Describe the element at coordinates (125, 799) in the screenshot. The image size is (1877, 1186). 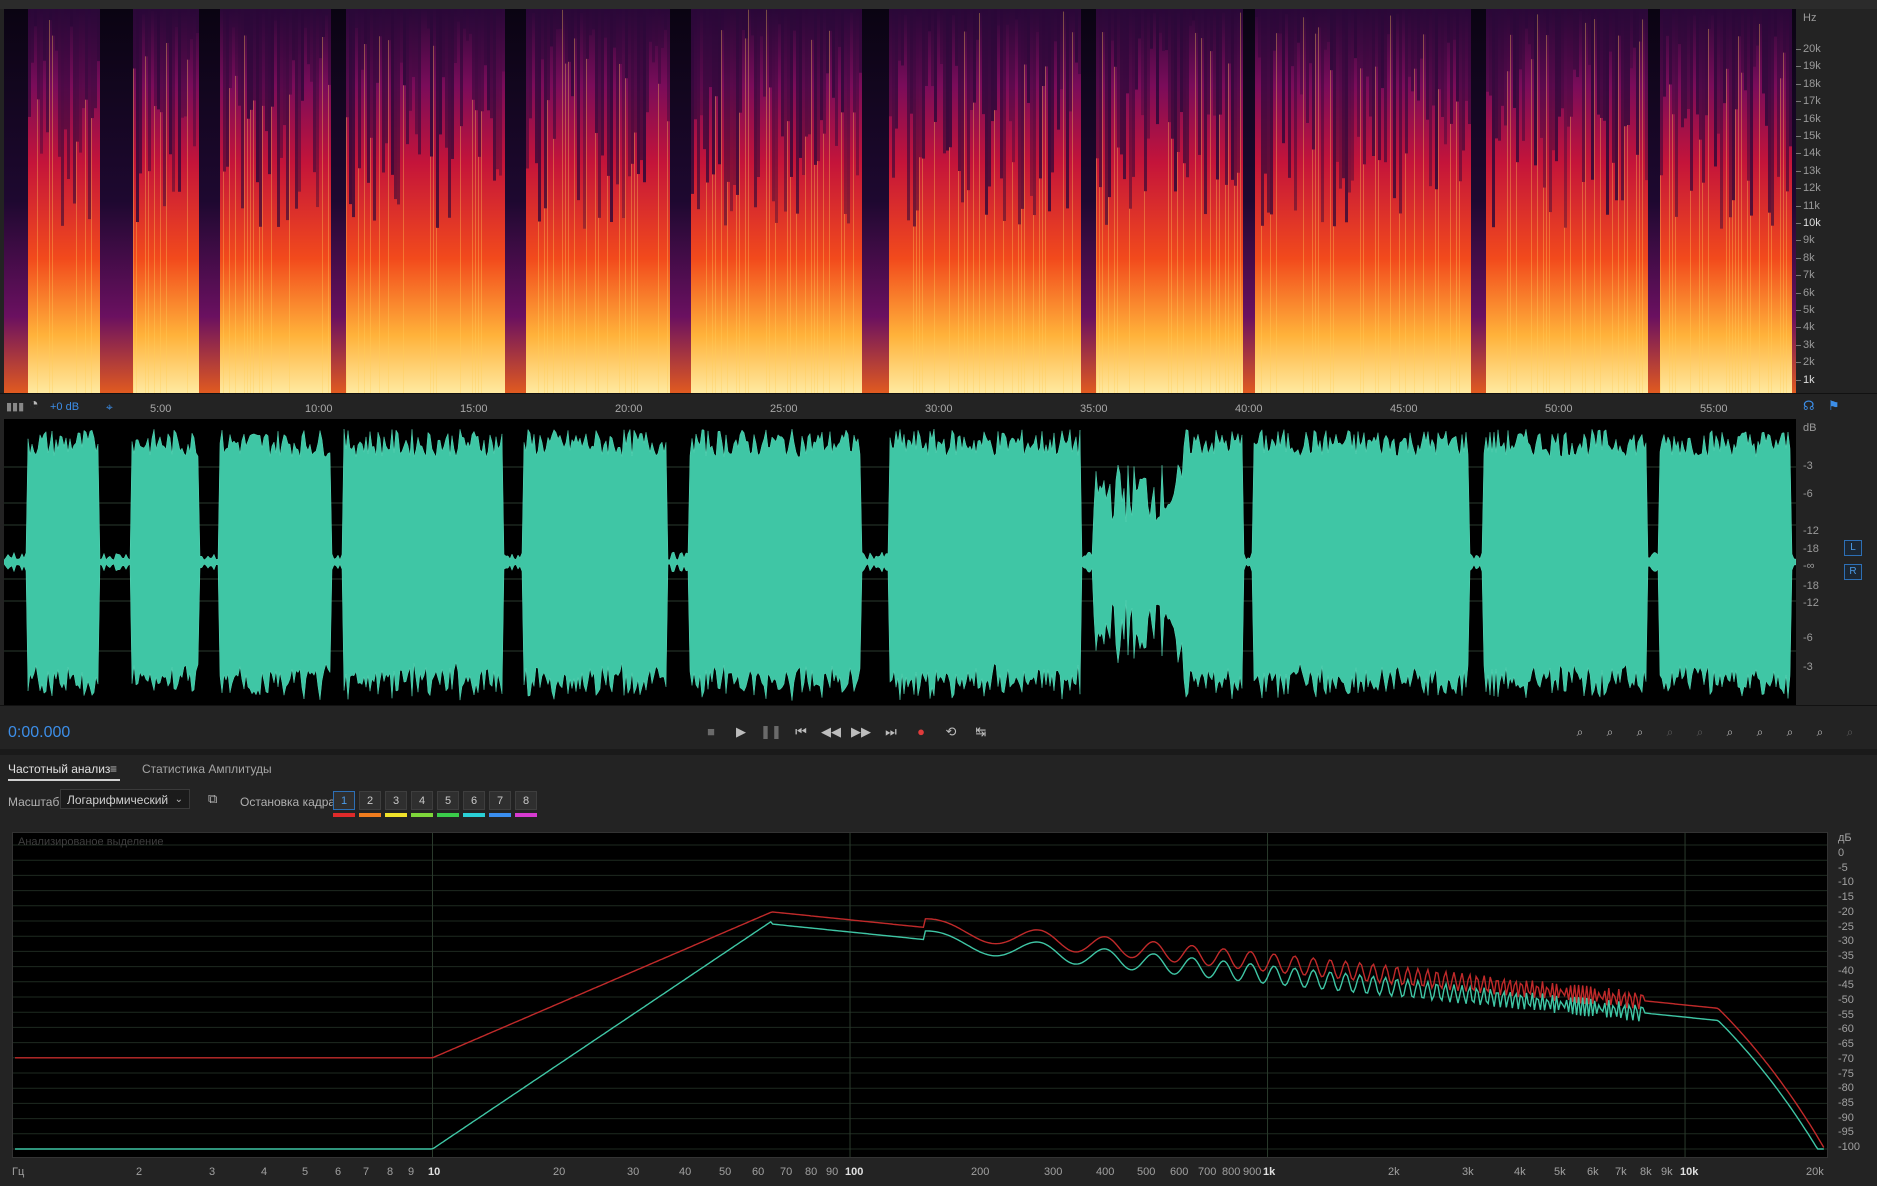
I see `scale-dropdown: Логарифмический ⌄` at that location.